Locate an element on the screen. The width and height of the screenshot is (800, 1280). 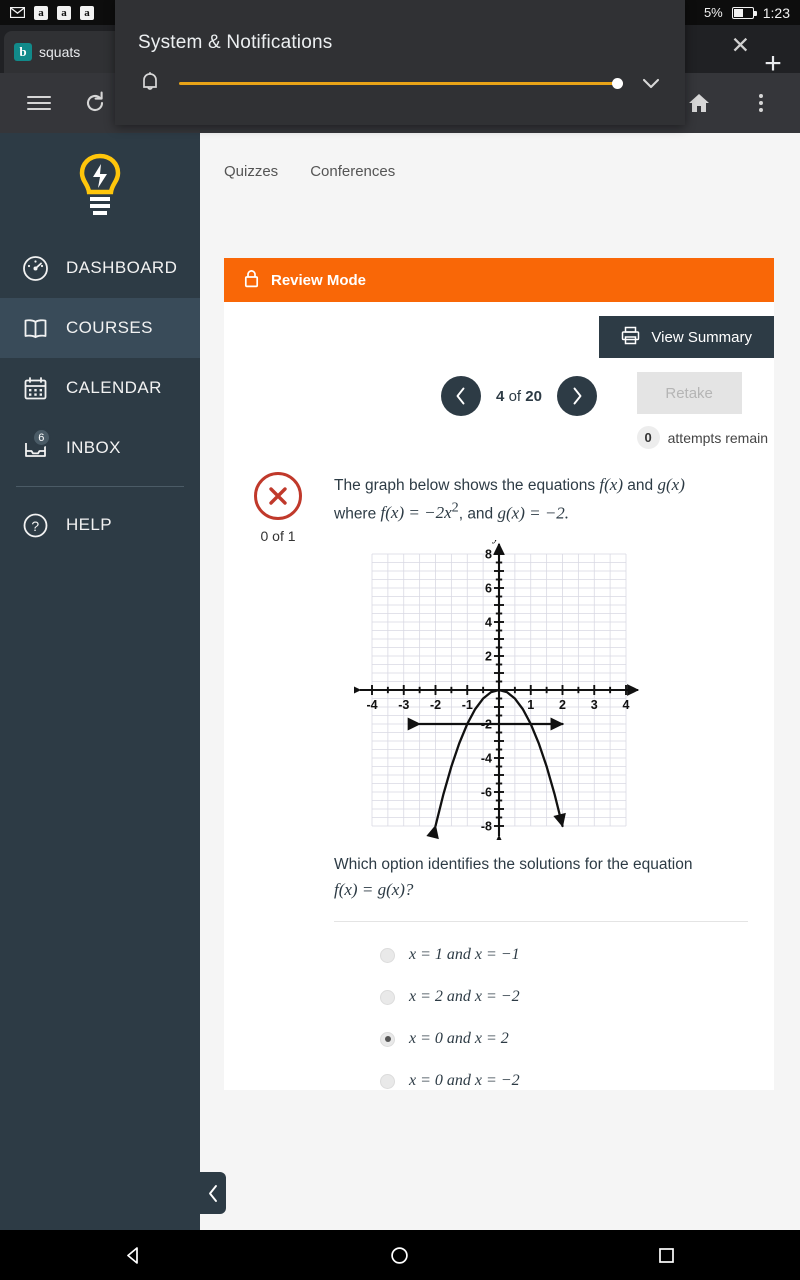
prev-question-button is located at coordinates (461, 396).